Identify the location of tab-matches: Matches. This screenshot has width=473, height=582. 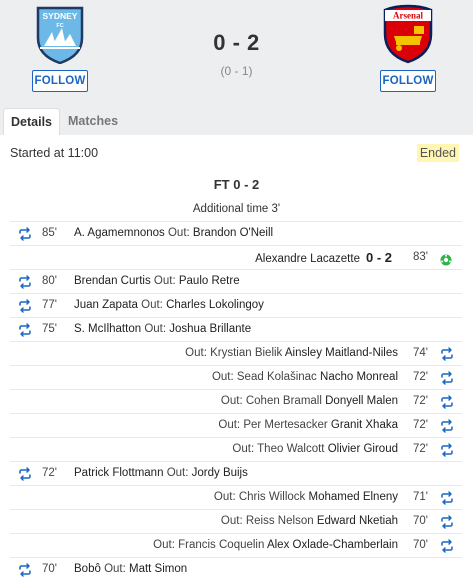
(93, 121).